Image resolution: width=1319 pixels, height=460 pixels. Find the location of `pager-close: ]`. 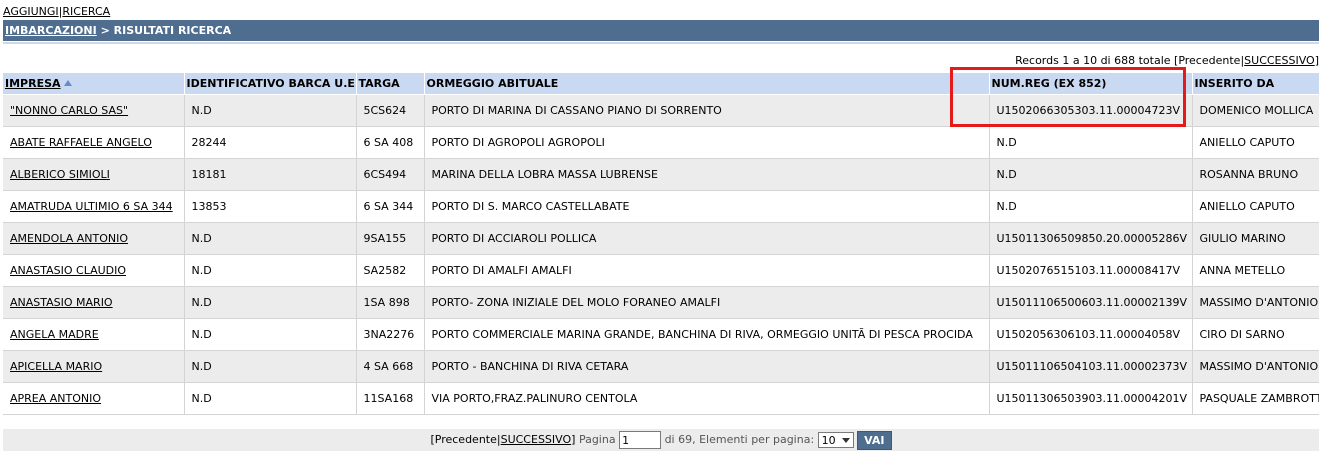

pager-close: ] is located at coordinates (573, 439).